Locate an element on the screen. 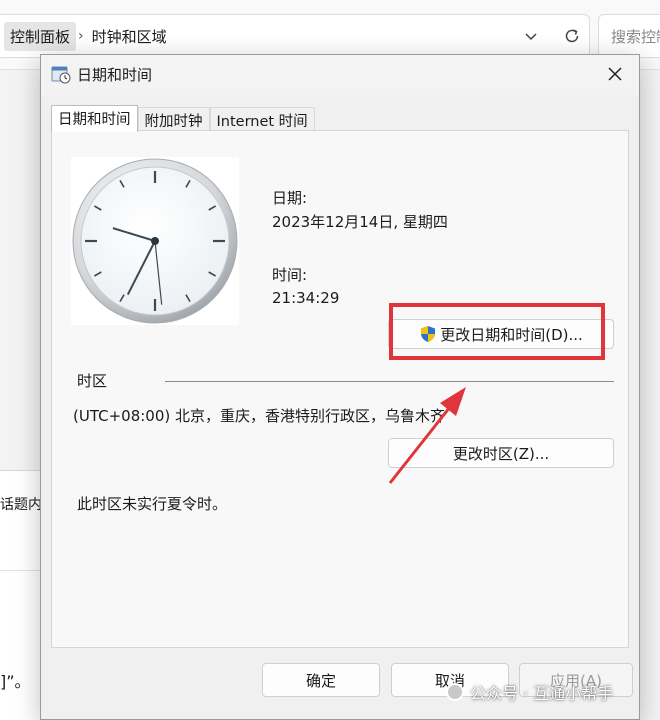  ok-button: 确定 is located at coordinates (321, 680).